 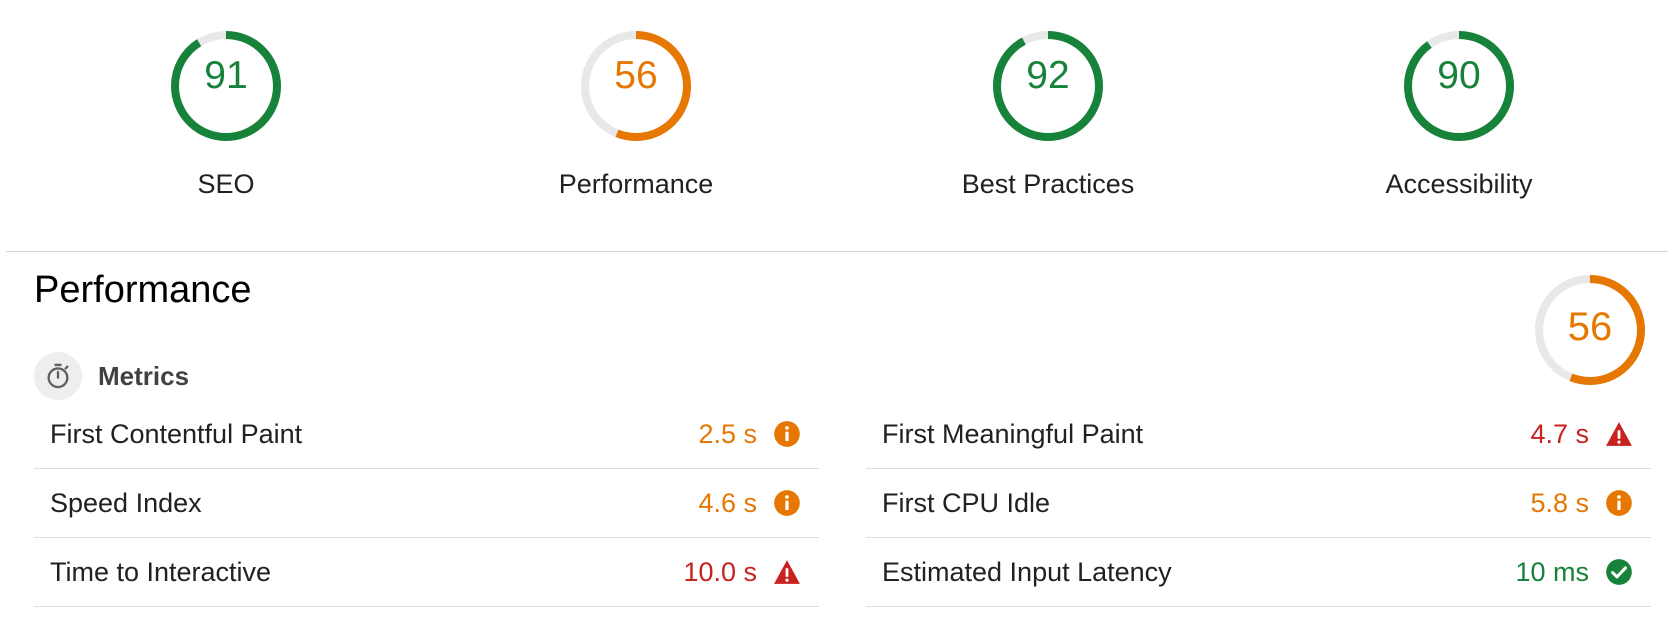 I want to click on metrics-header: Metrics, so click(x=111, y=376).